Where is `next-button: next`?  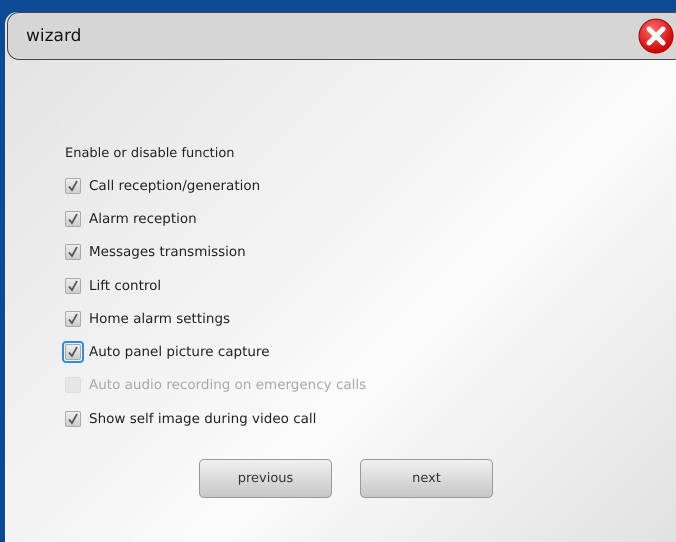
next-button: next is located at coordinates (426, 478).